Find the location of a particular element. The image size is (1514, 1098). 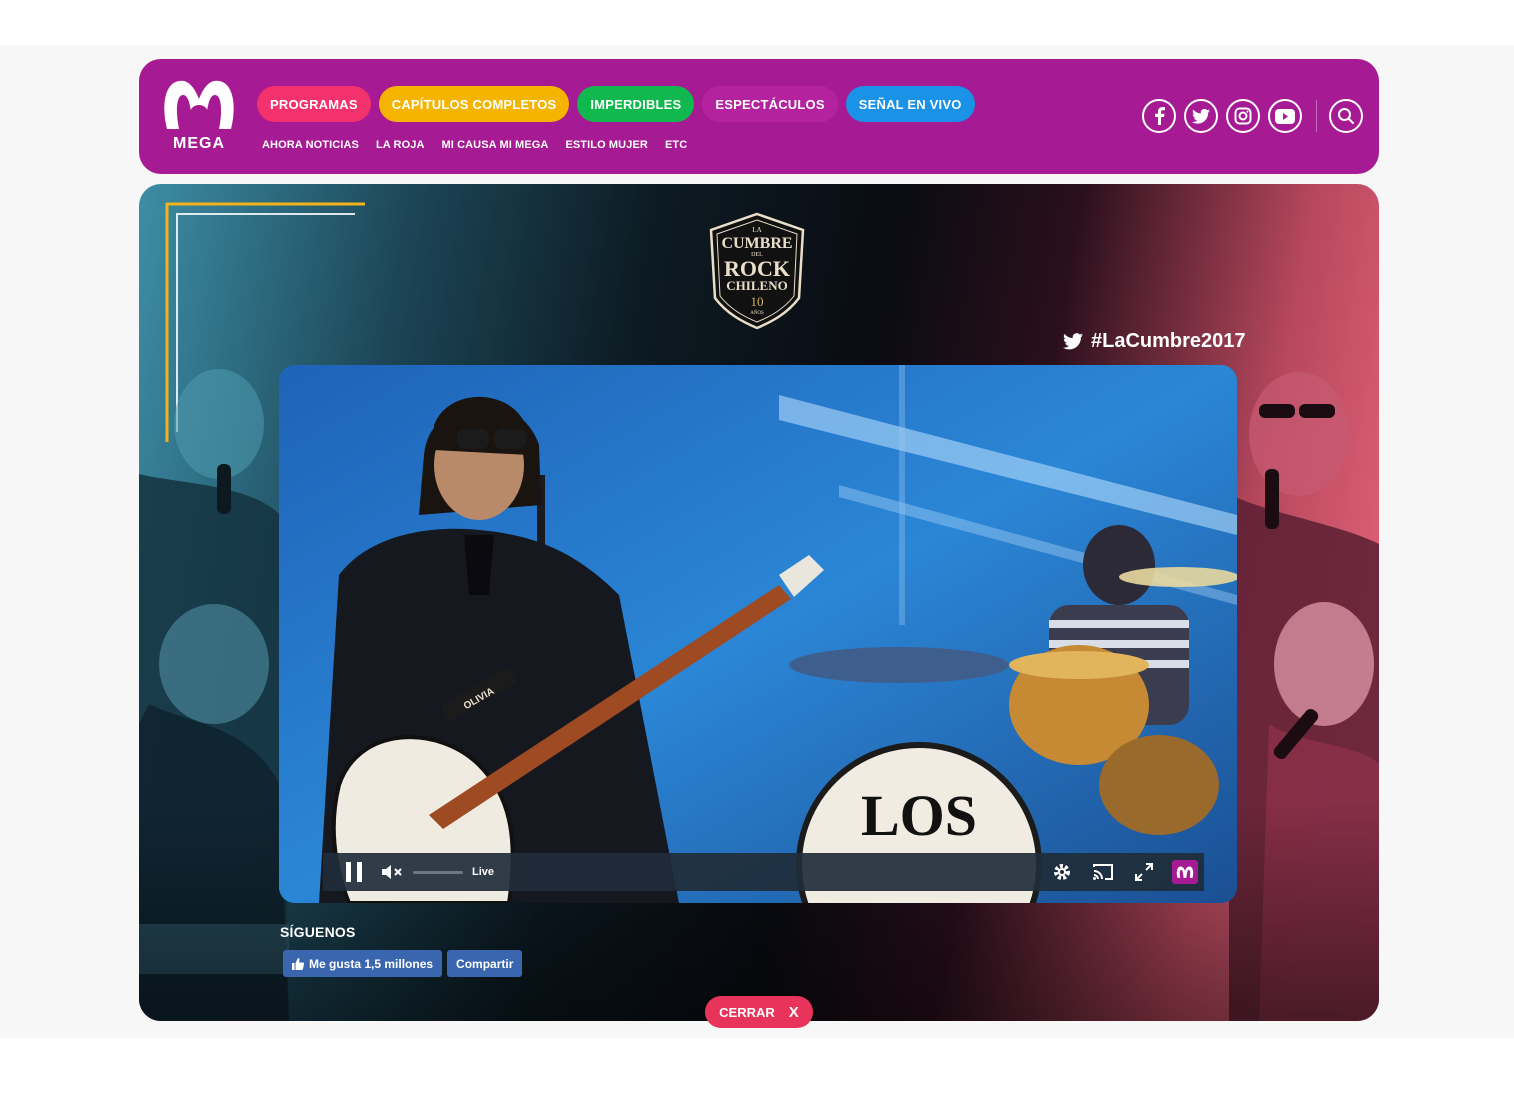

like-label: Me gusta 1,5 millones is located at coordinates (371, 963).